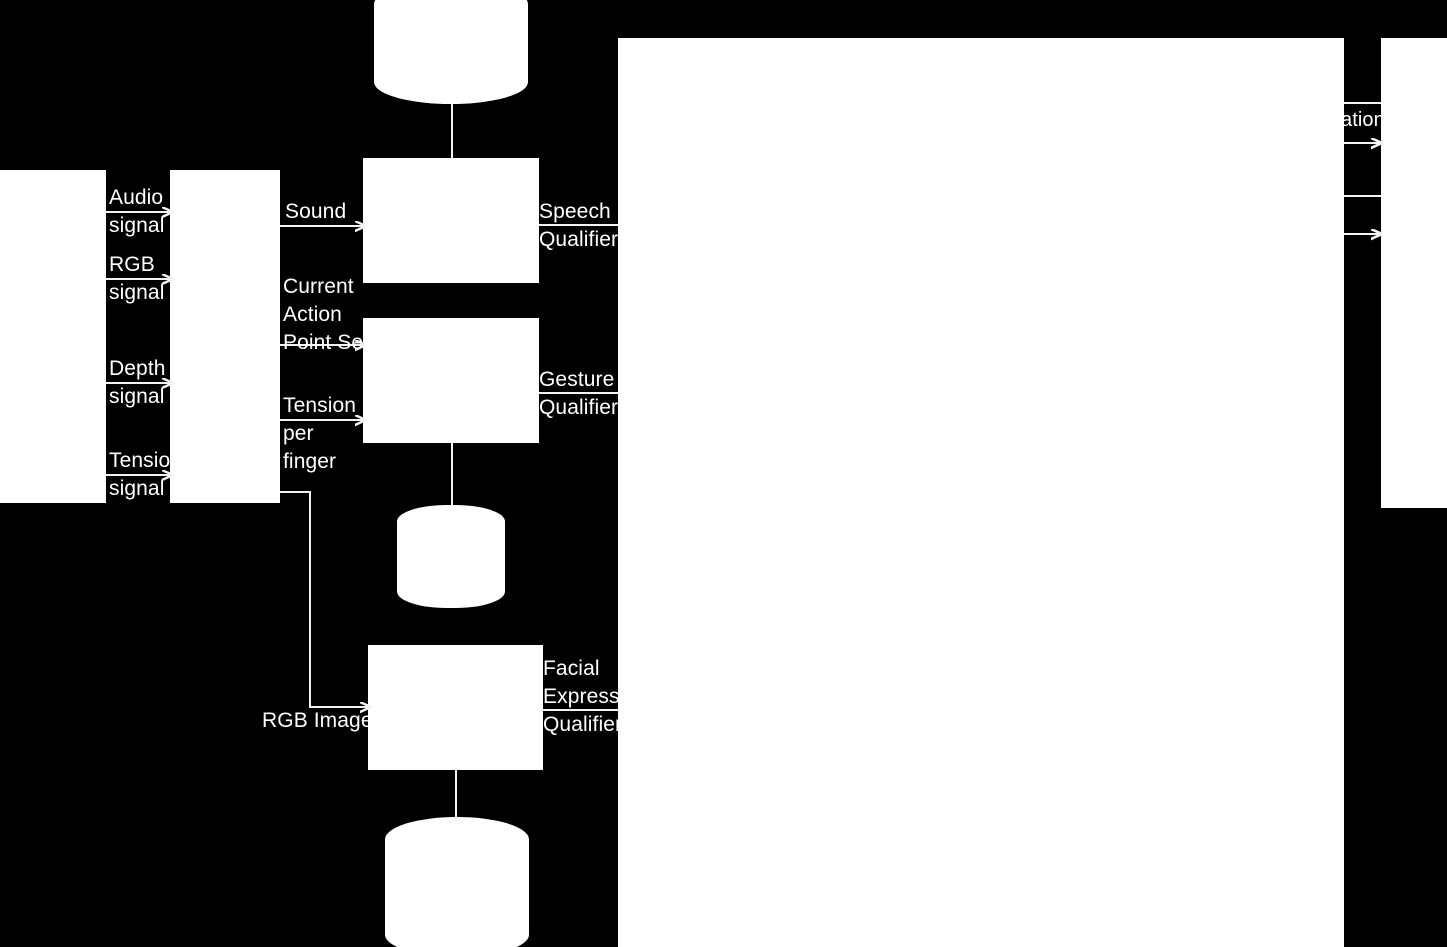 The height and width of the screenshot is (947, 1447). I want to click on facial-database-cylinder, so click(457, 882).